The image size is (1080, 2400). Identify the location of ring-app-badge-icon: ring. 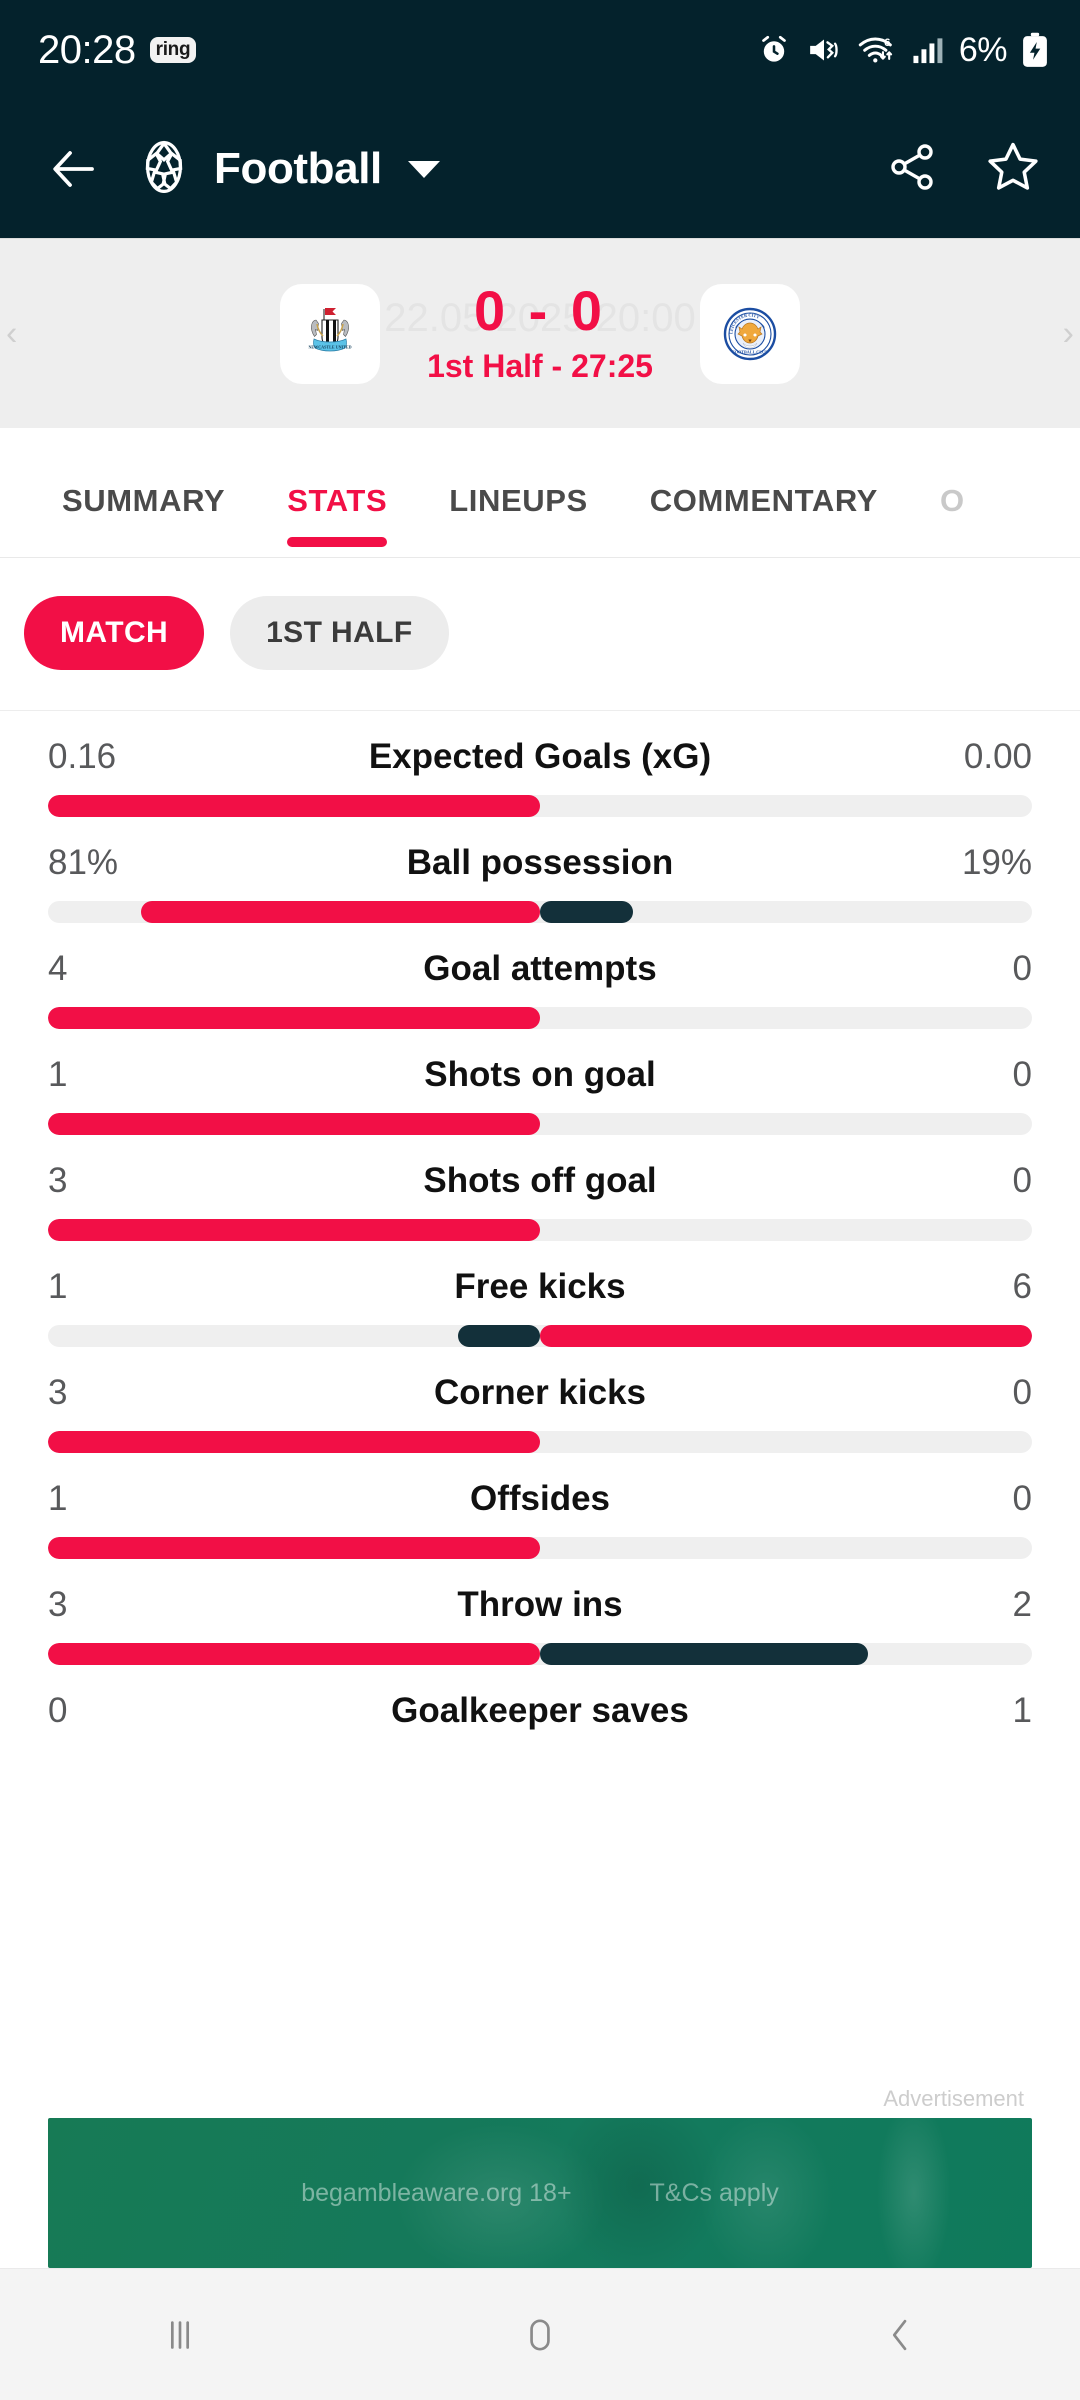
(173, 50).